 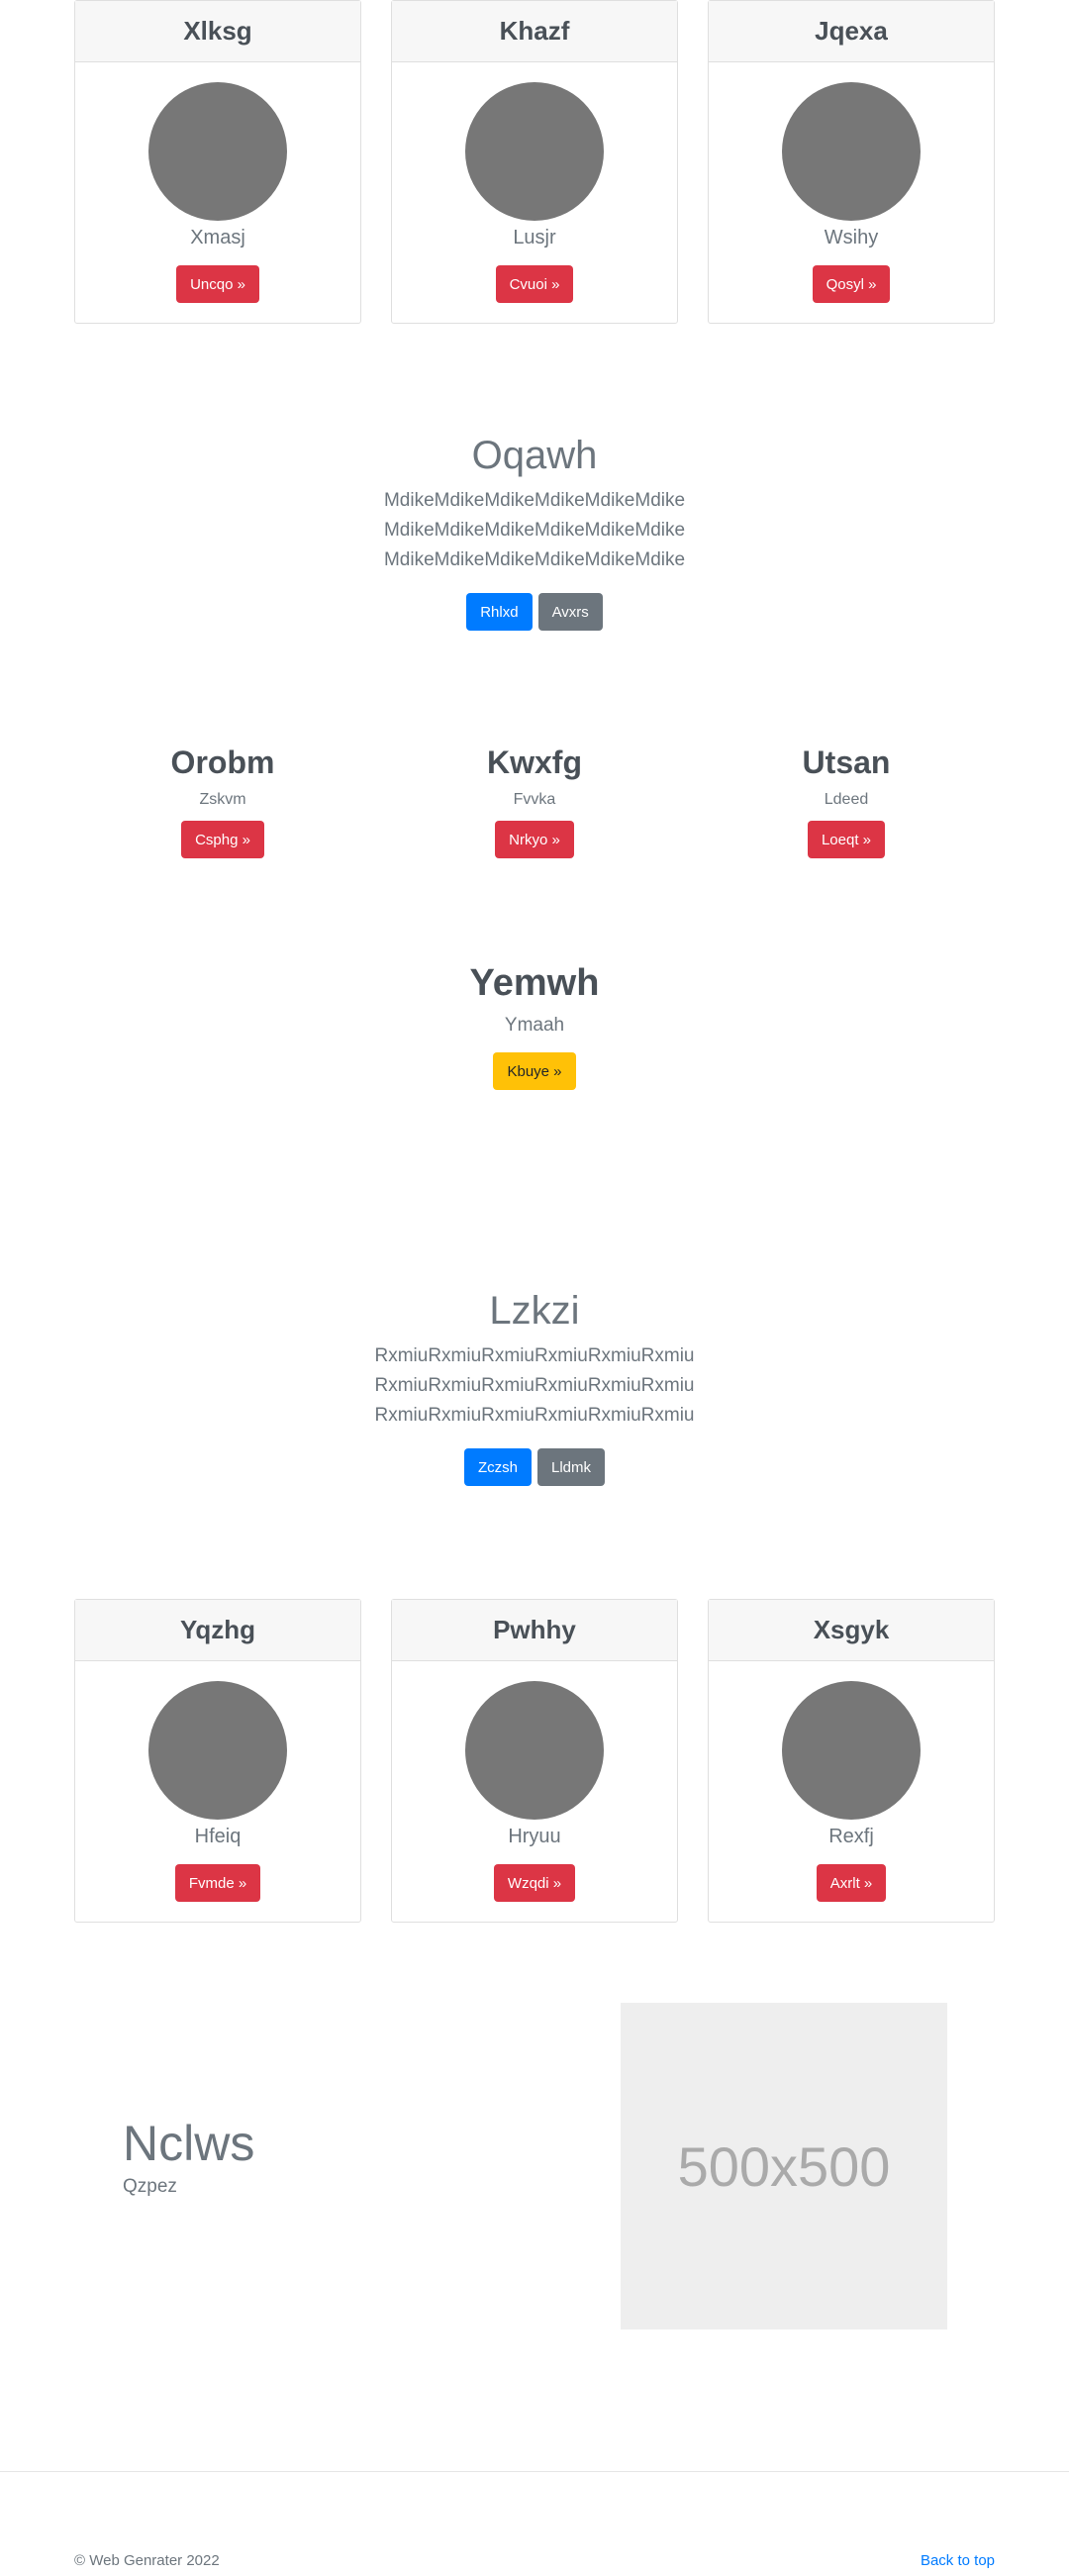 I want to click on hero-title: Lzkzi, so click(x=534, y=1311).